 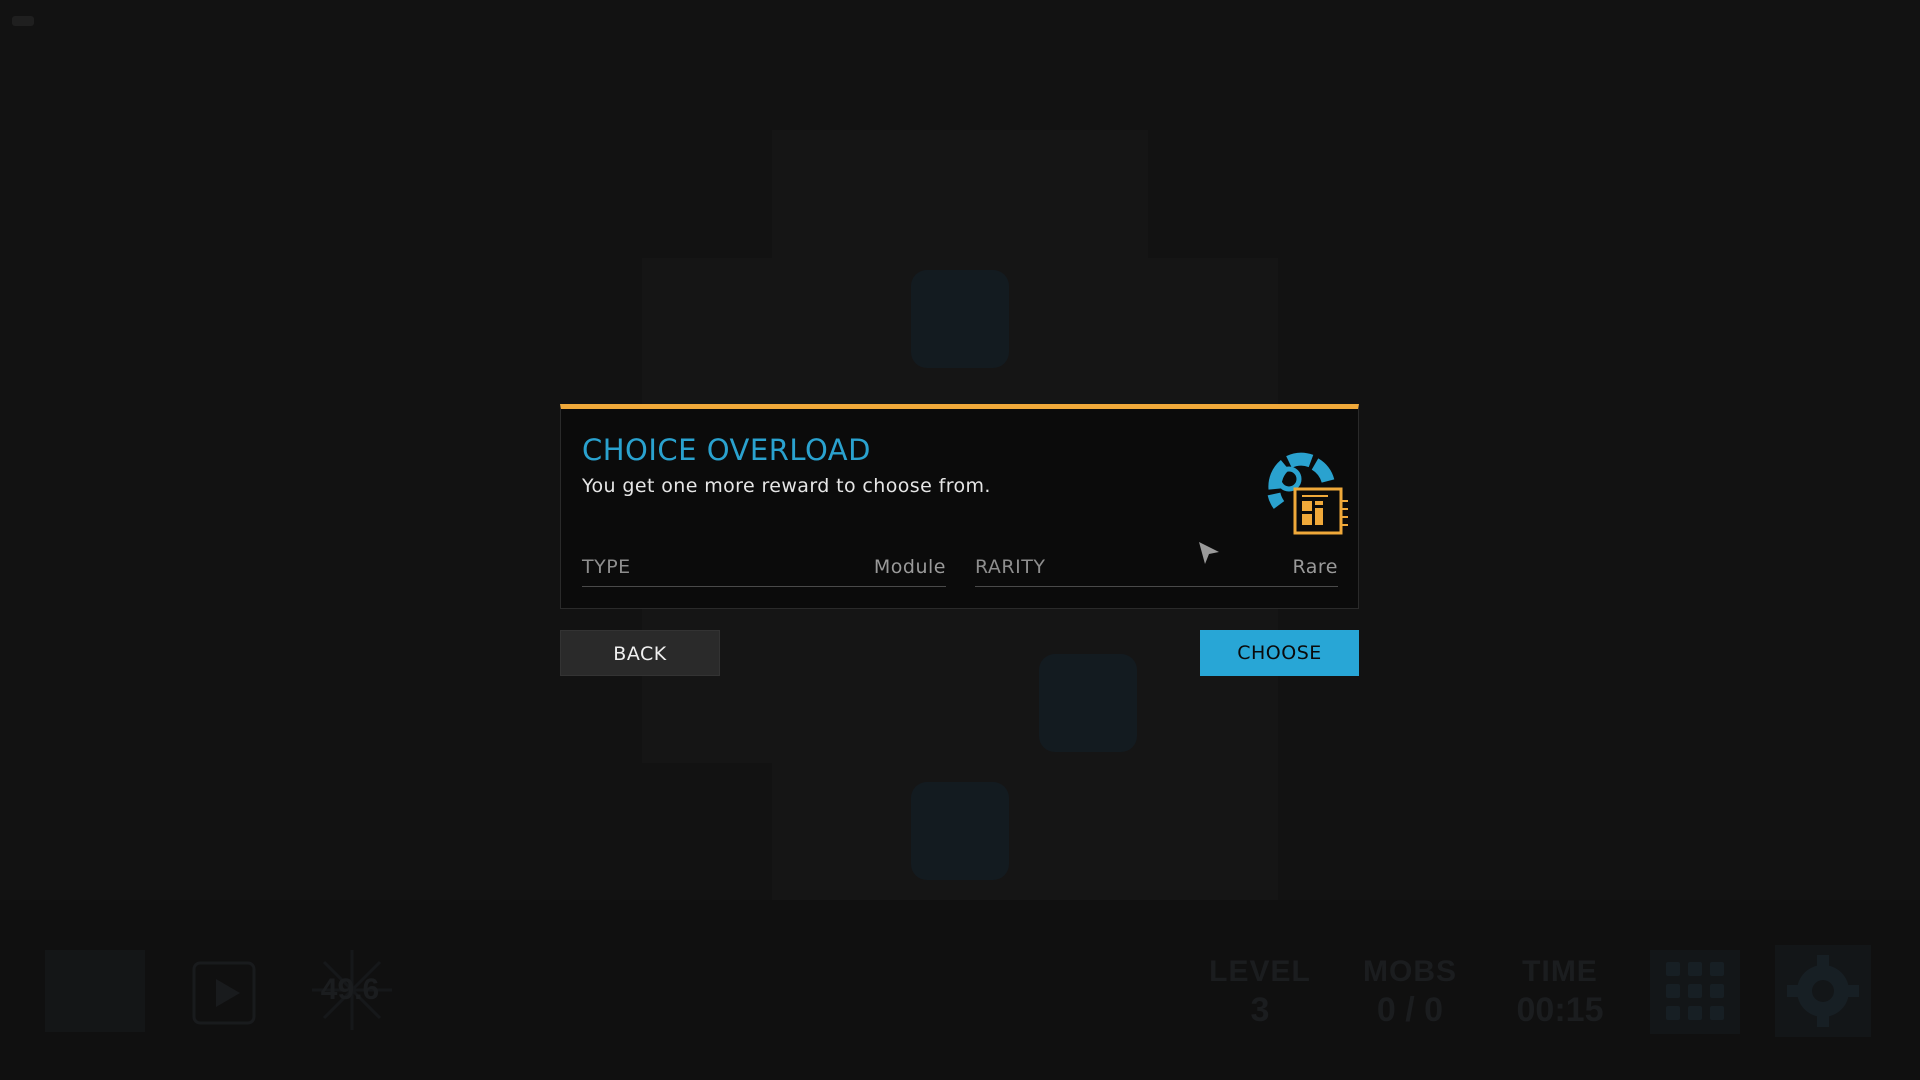 What do you see at coordinates (909, 567) in the screenshot?
I see `type-value: Module` at bounding box center [909, 567].